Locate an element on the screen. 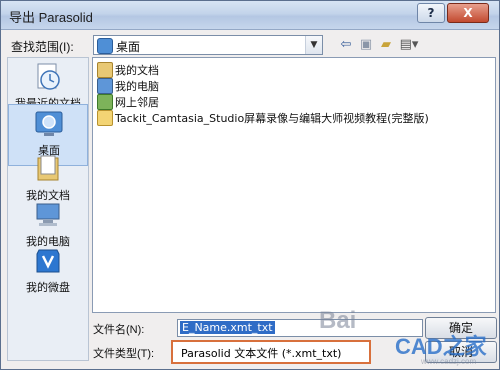 The width and height of the screenshot is (500, 370). up-folder-icon: ▣ is located at coordinates (366, 45).